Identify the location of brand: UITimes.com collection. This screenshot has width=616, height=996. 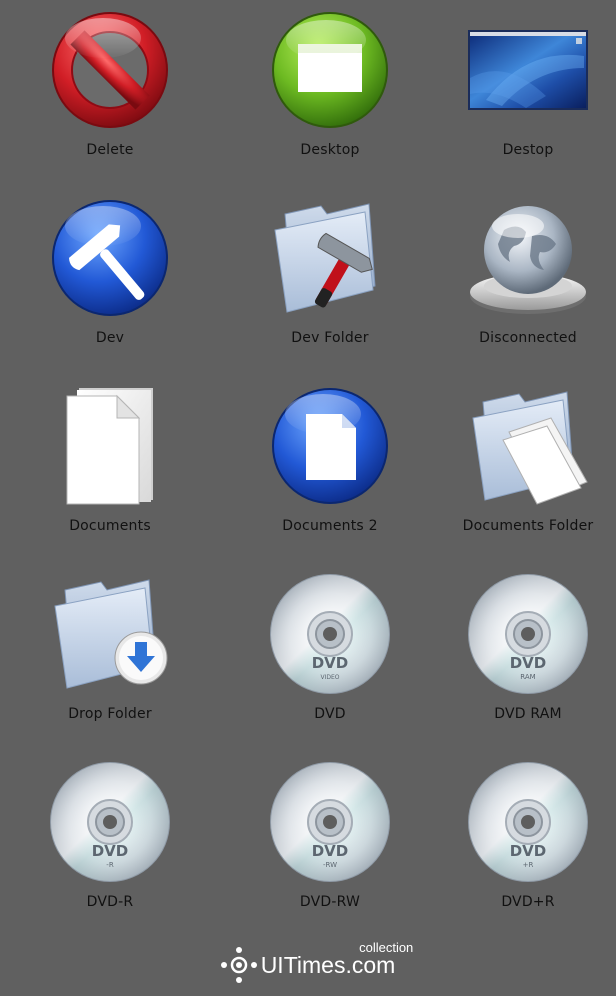
(316, 962).